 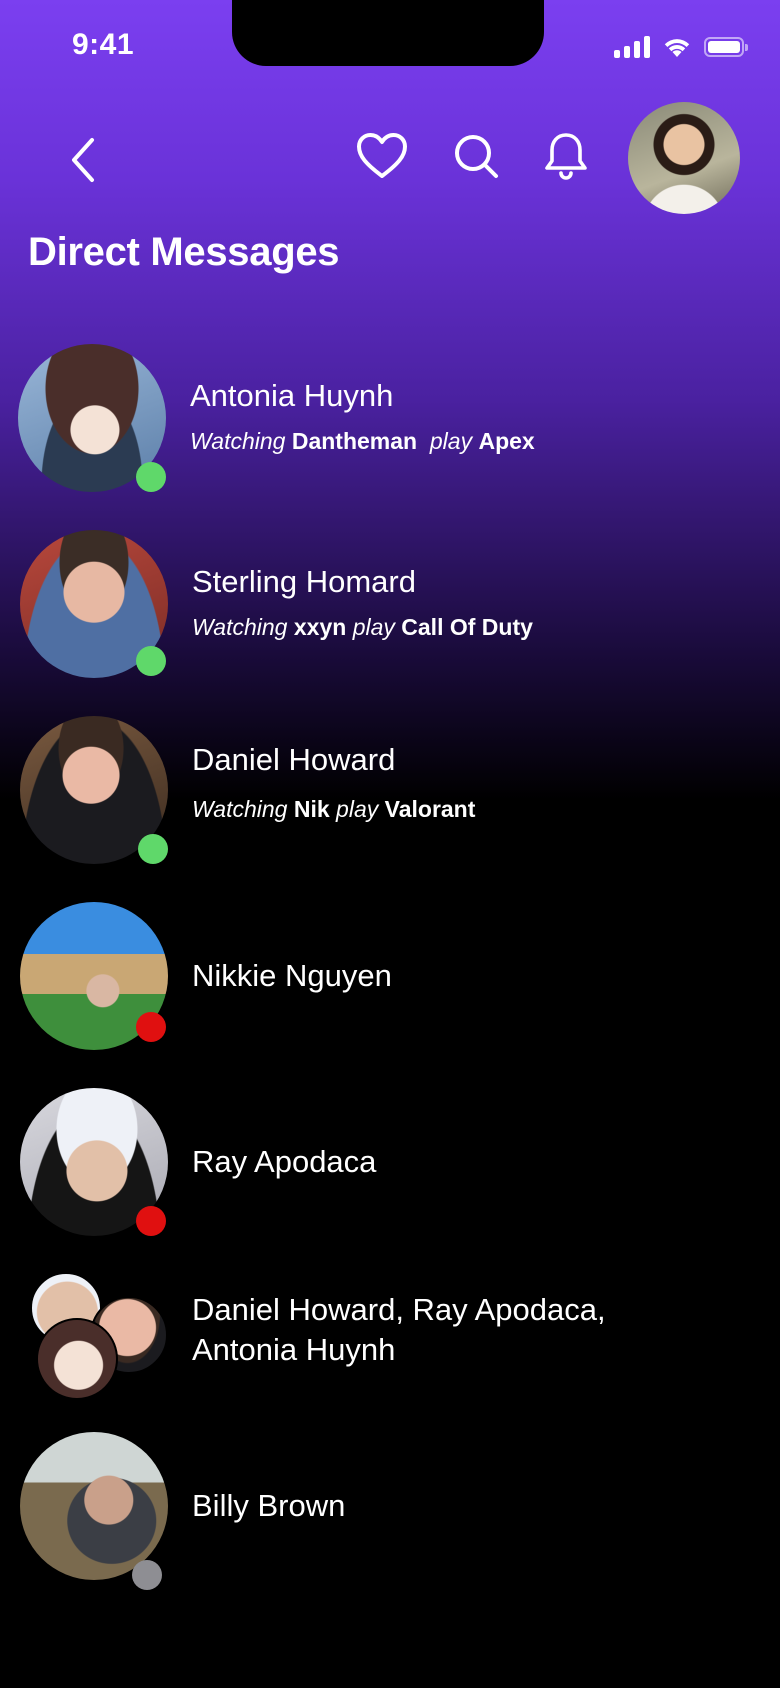 I want to click on back-button, so click(x=83, y=160).